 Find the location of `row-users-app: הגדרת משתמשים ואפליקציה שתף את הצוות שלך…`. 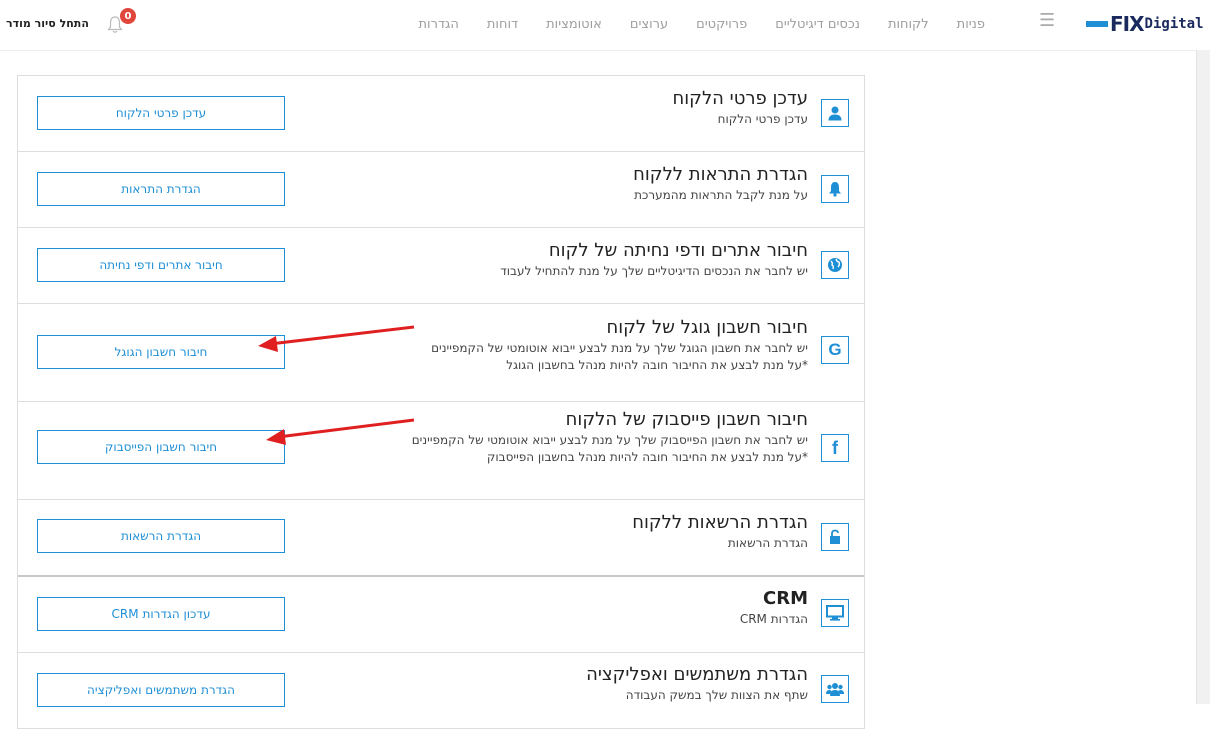

row-users-app: הגדרת משתמשים ואפליקציה שתף את הצוות שלך… is located at coordinates (441, 691).